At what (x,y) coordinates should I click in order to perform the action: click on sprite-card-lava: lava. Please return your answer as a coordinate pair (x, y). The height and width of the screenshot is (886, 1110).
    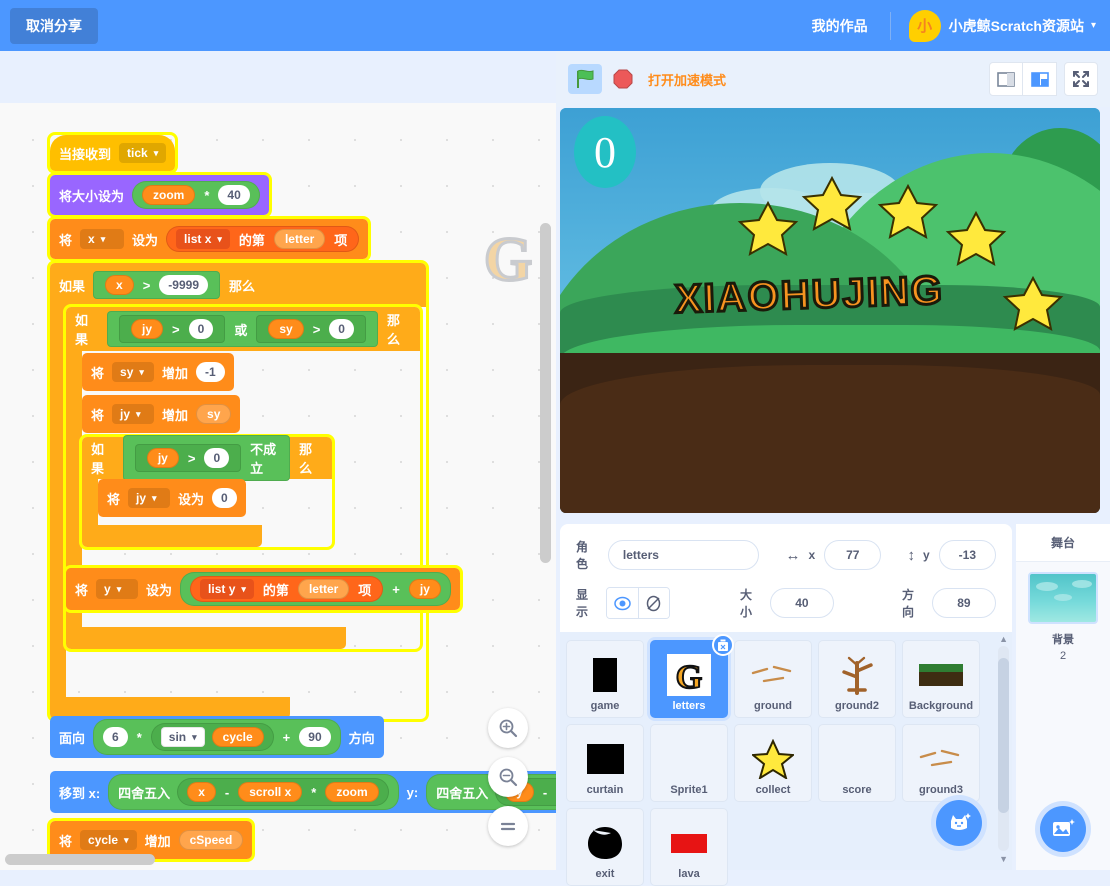
    Looking at the image, I should click on (689, 847).